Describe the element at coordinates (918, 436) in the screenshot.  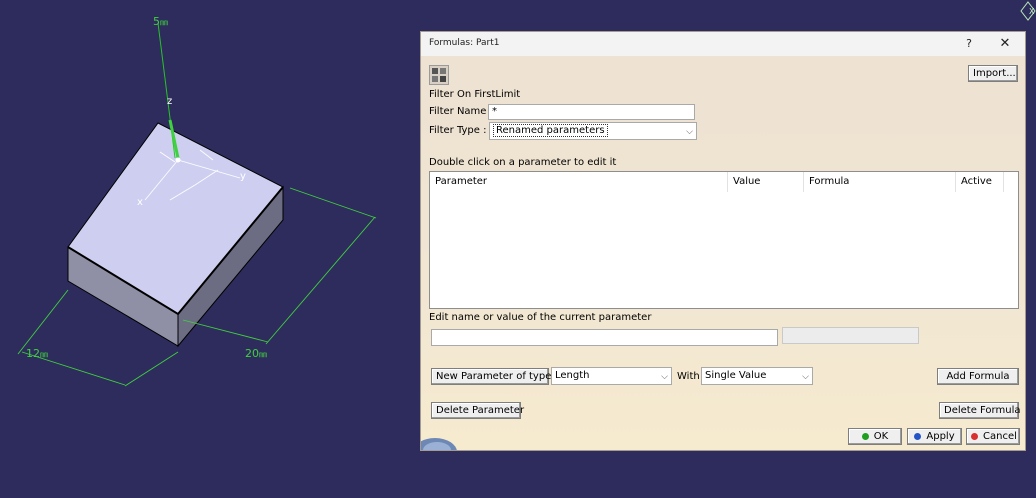
I see `apply-icon` at that location.